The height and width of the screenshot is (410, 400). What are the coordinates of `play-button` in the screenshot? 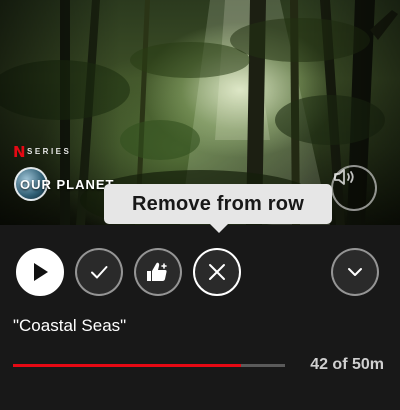 It's located at (40, 272).